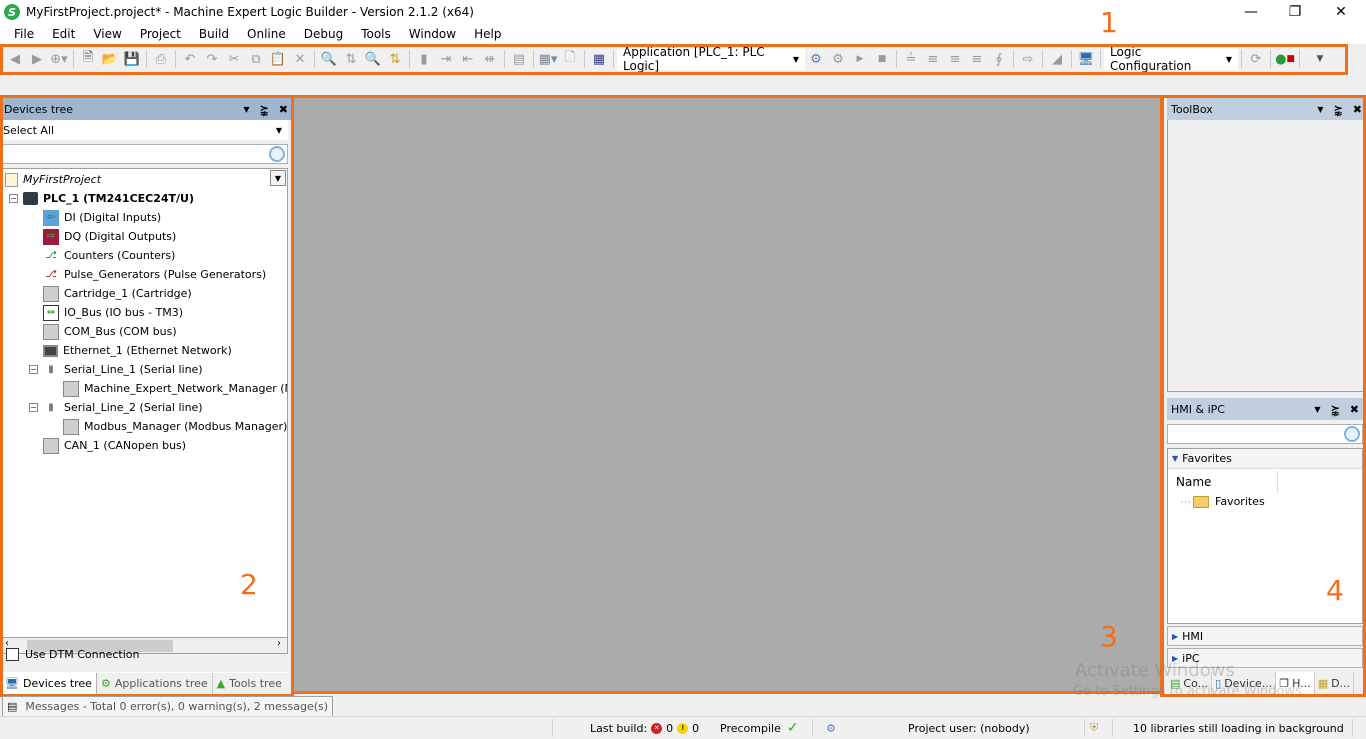  I want to click on application-combo: Application [PLC_1: PLC Logic] ▼, so click(711, 59).